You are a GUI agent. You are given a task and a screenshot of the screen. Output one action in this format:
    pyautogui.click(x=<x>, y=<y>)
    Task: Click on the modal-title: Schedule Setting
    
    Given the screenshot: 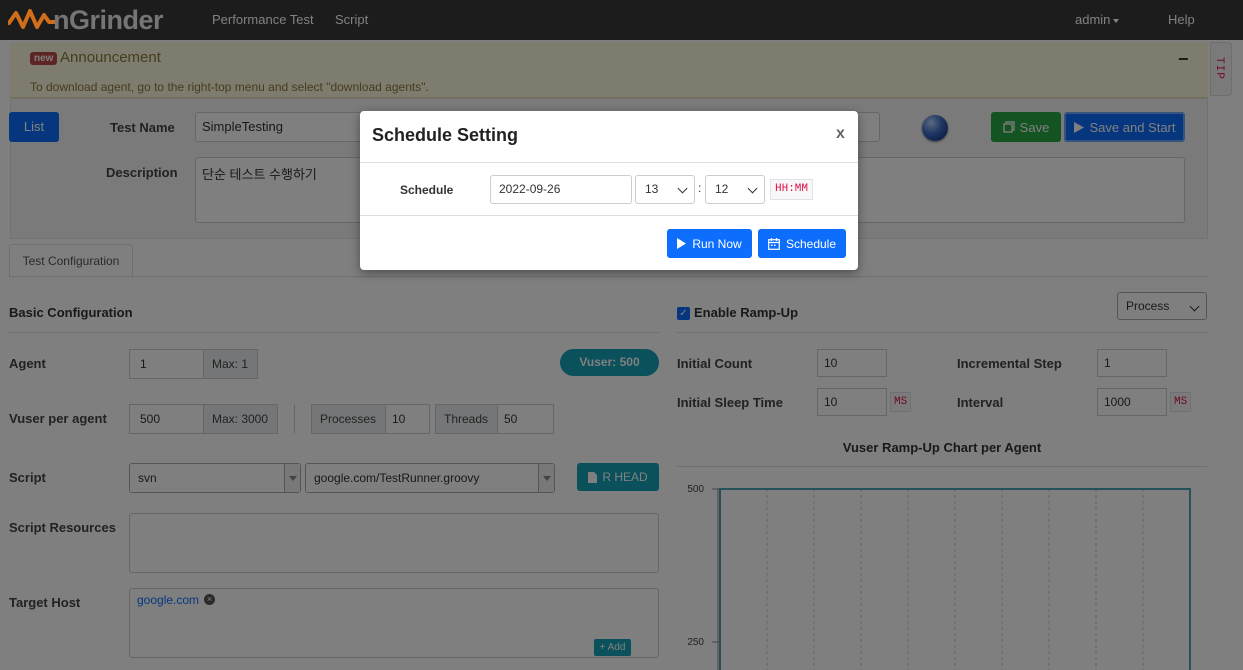 What is the action you would take?
    pyautogui.click(x=445, y=135)
    